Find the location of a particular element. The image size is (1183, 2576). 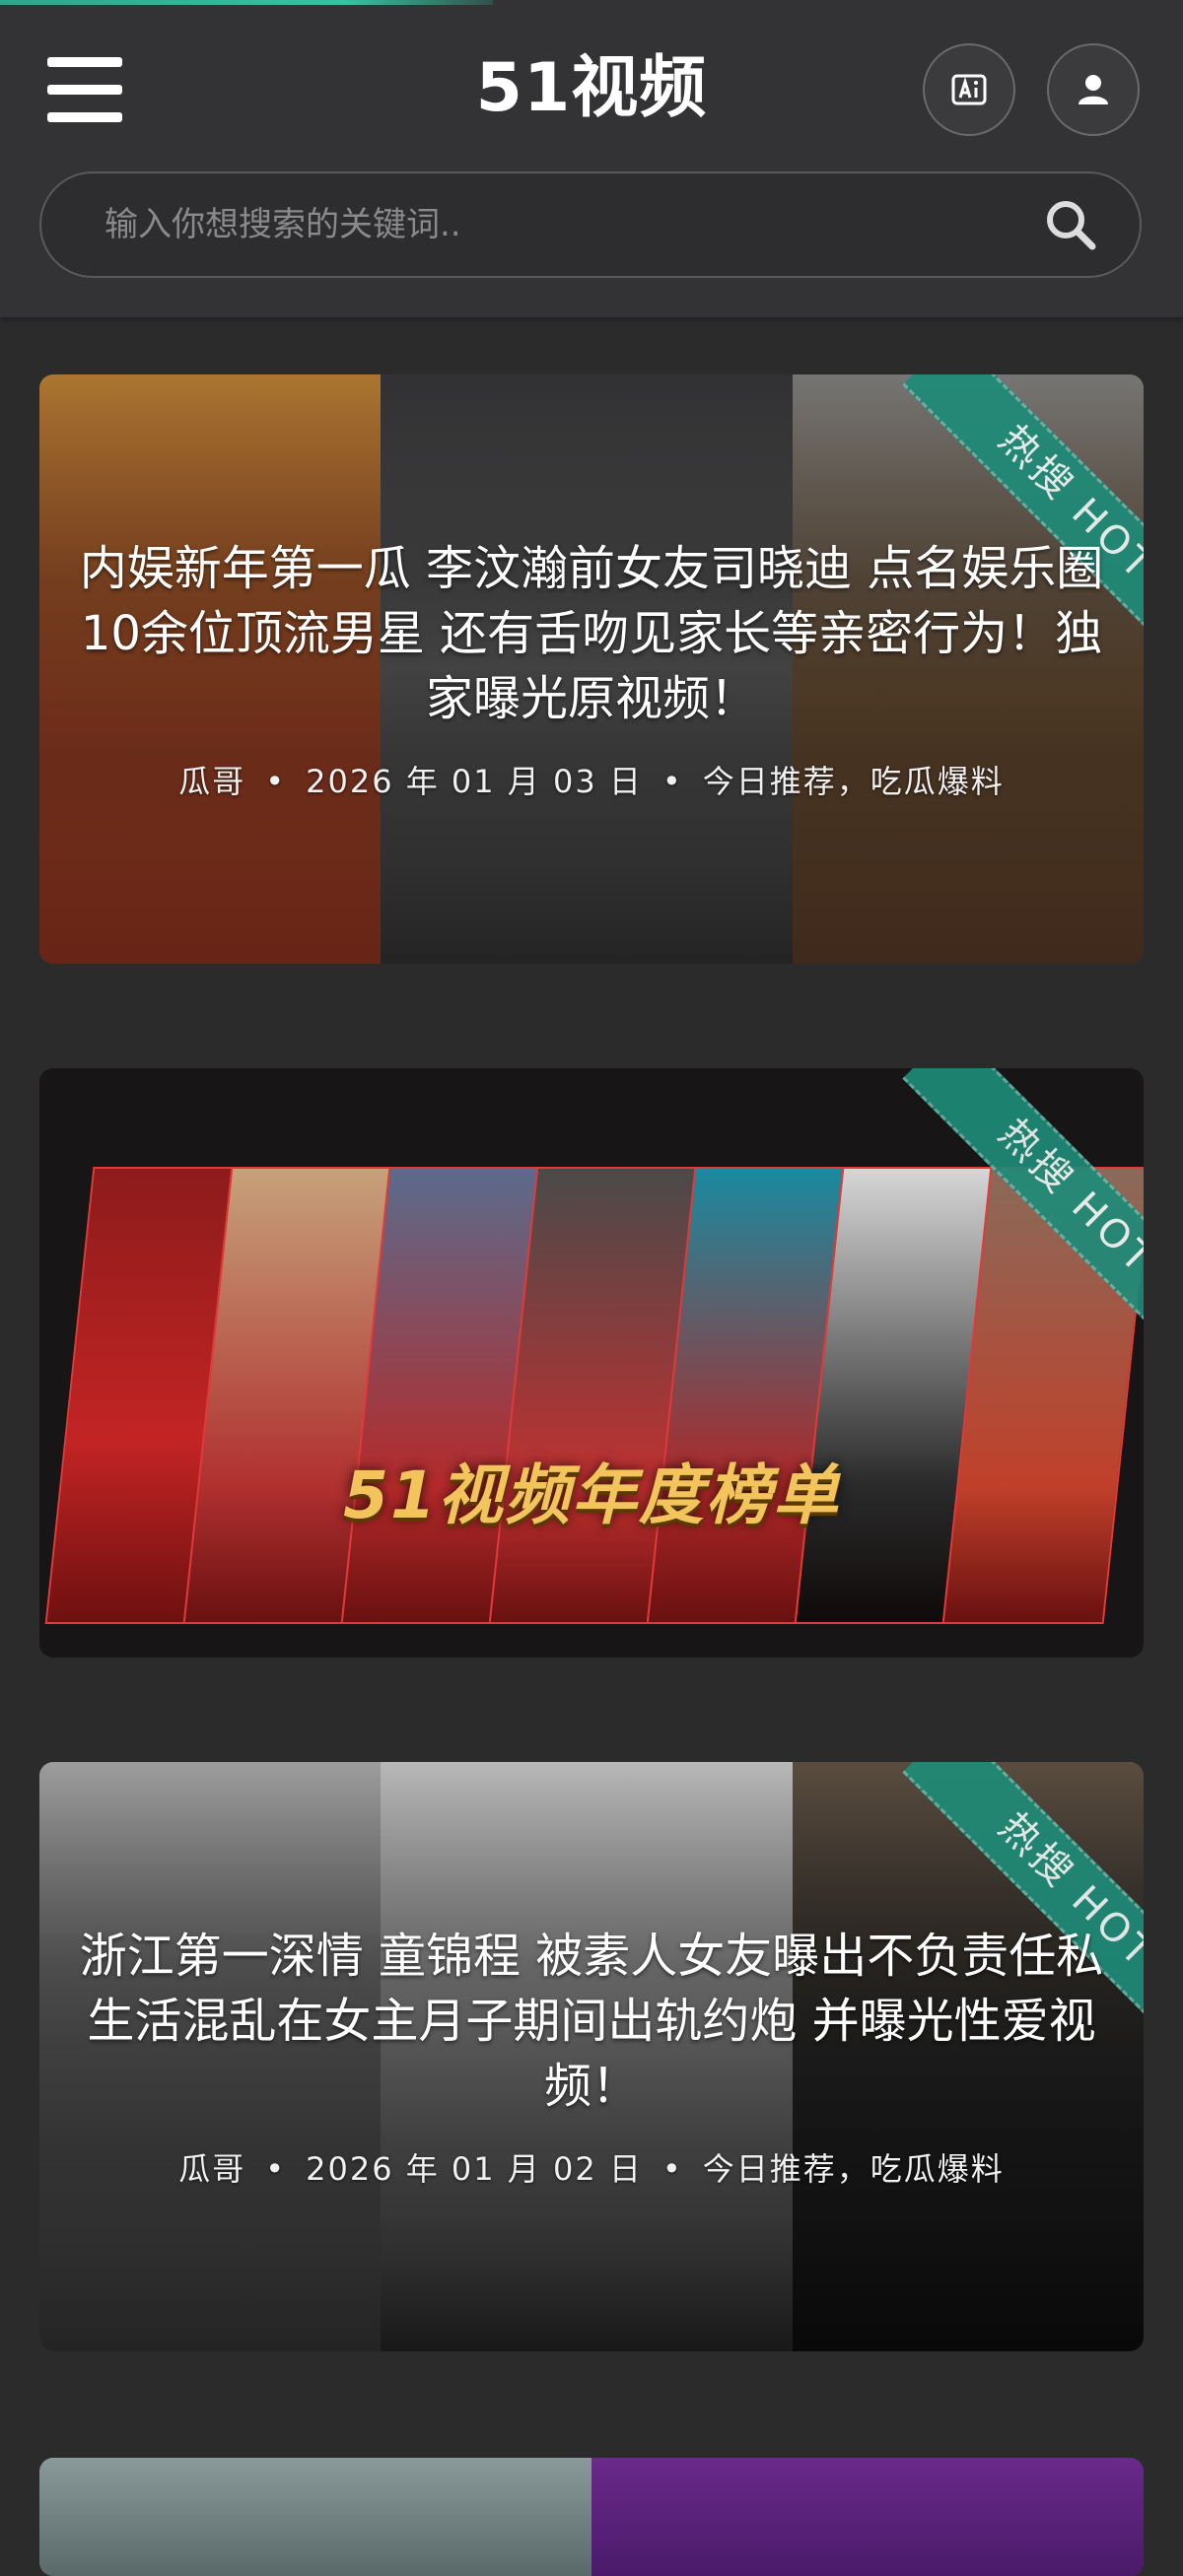

search-bar is located at coordinates (590, 224).